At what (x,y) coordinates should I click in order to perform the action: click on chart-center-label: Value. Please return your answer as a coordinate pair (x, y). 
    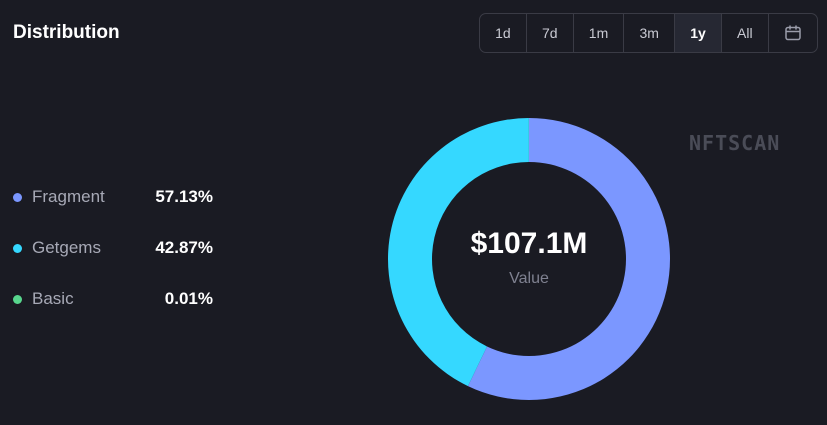
    Looking at the image, I should click on (529, 278).